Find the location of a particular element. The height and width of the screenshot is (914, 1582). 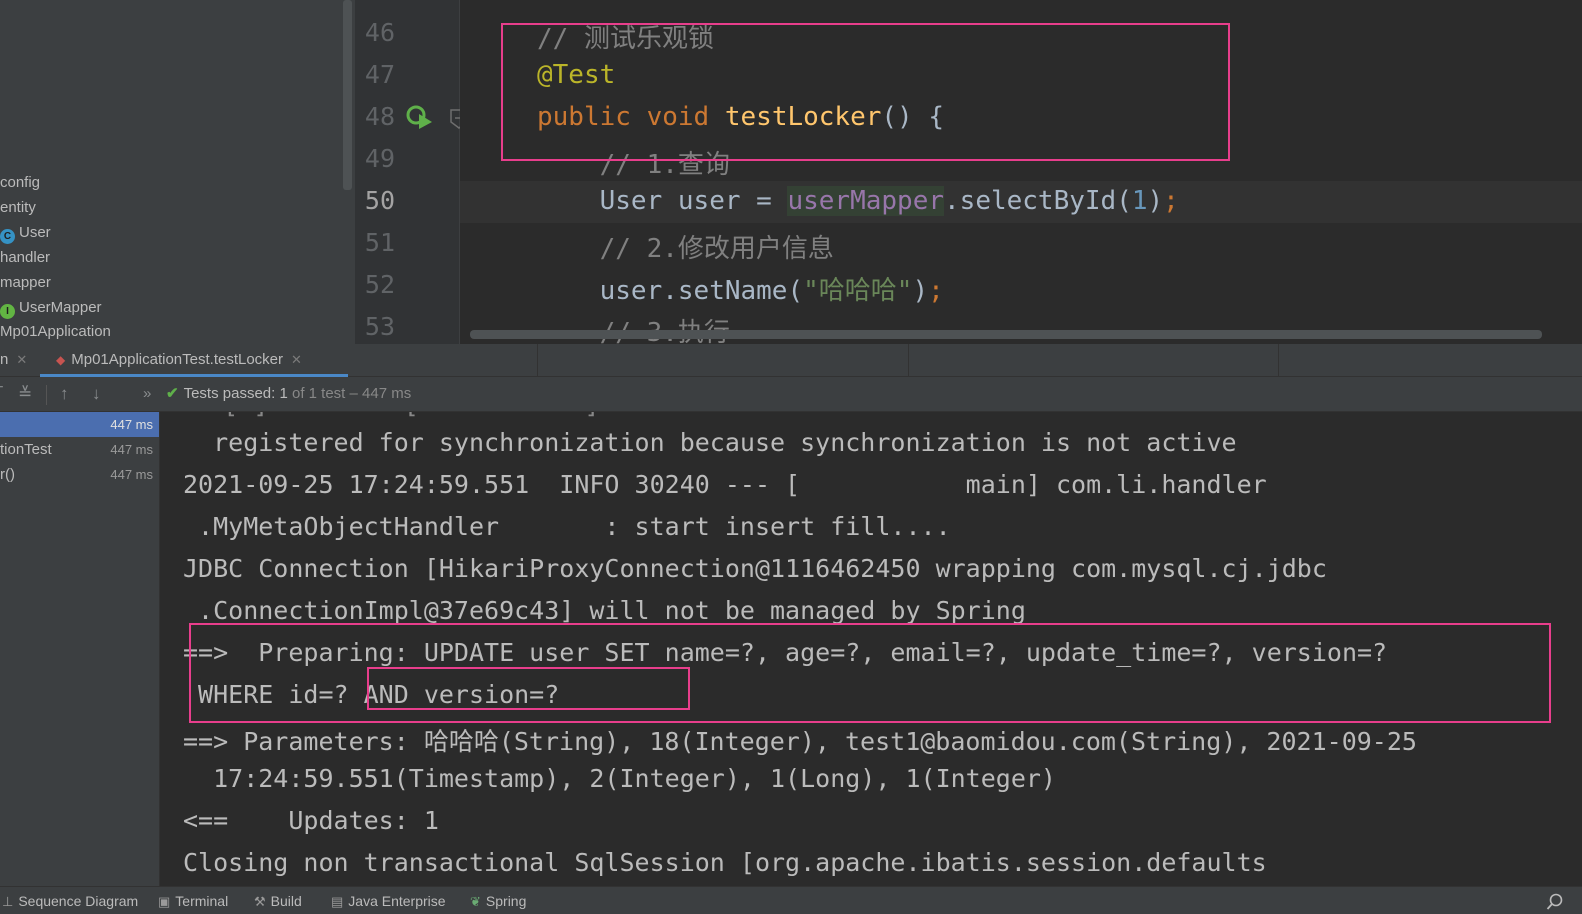

java-enterprise-label: Java Enterprise is located at coordinates (397, 901).